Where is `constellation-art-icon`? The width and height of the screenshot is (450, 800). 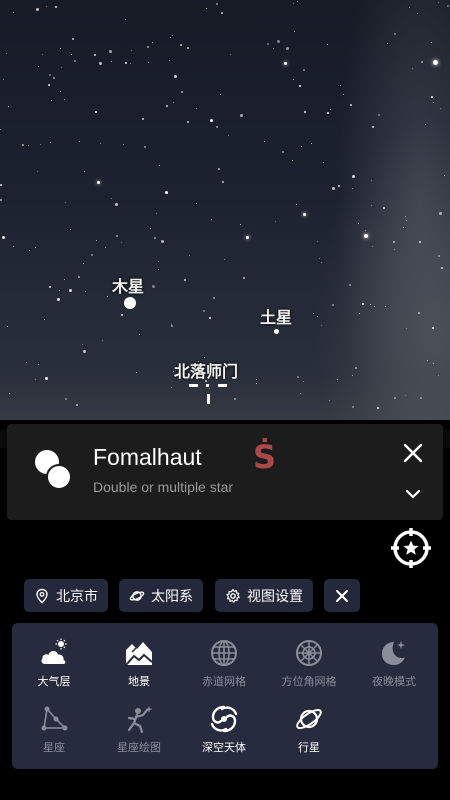 constellation-art-icon is located at coordinates (140, 720).